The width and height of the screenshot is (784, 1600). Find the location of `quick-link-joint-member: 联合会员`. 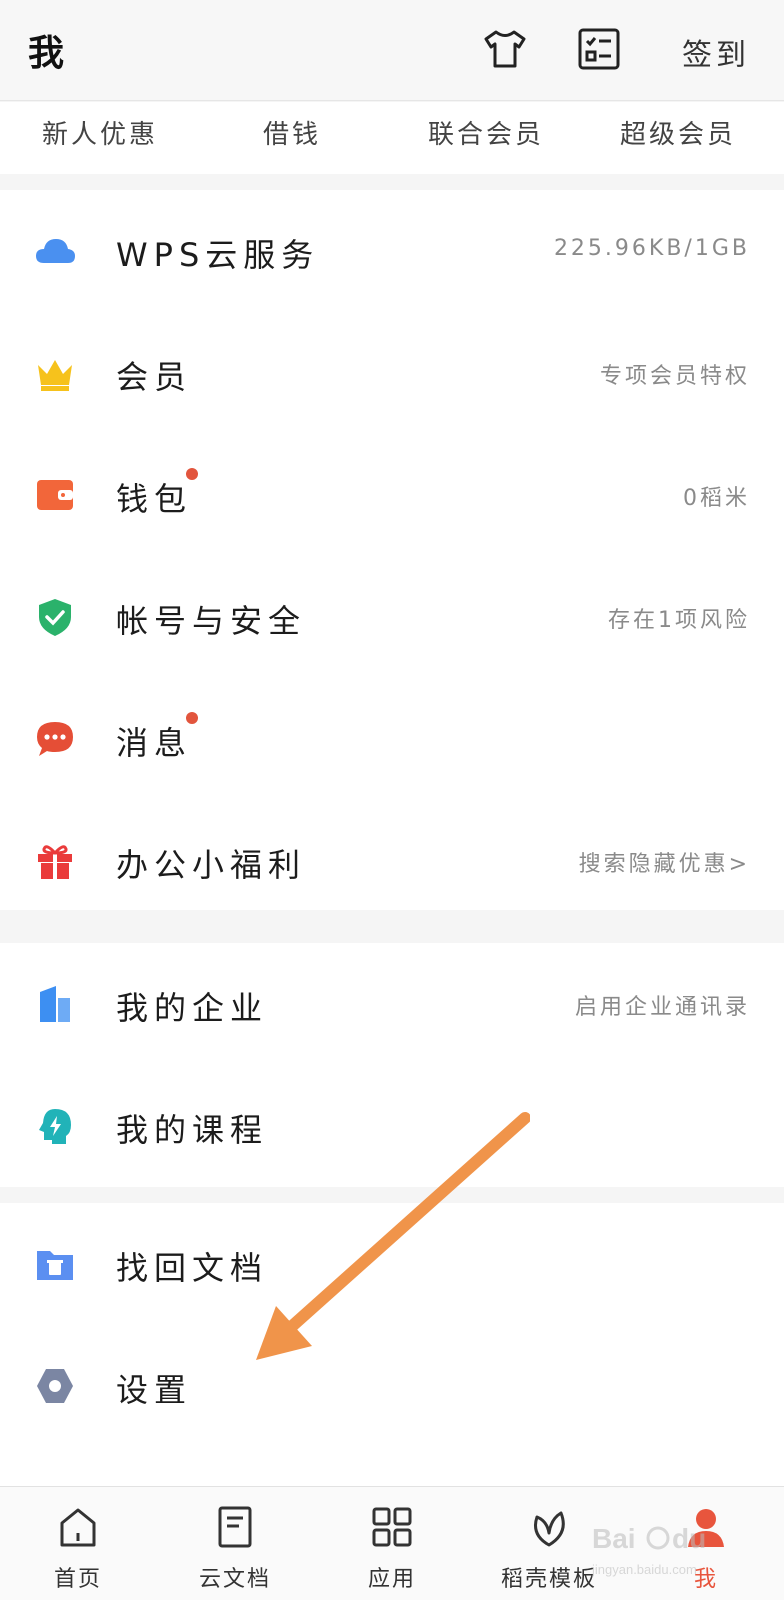

quick-link-joint-member: 联合会员 is located at coordinates (486, 132).